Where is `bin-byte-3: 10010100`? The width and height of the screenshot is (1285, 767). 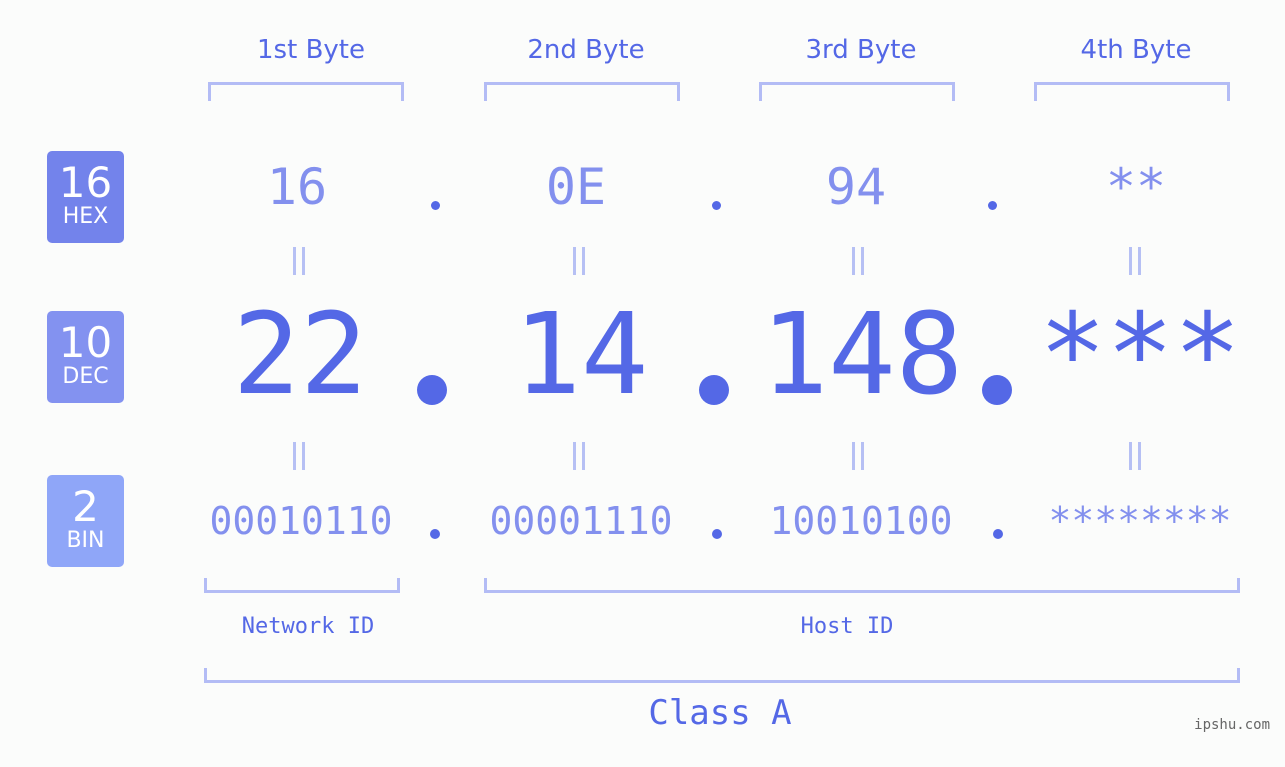
bin-byte-3: 10010100 is located at coordinates (861, 521).